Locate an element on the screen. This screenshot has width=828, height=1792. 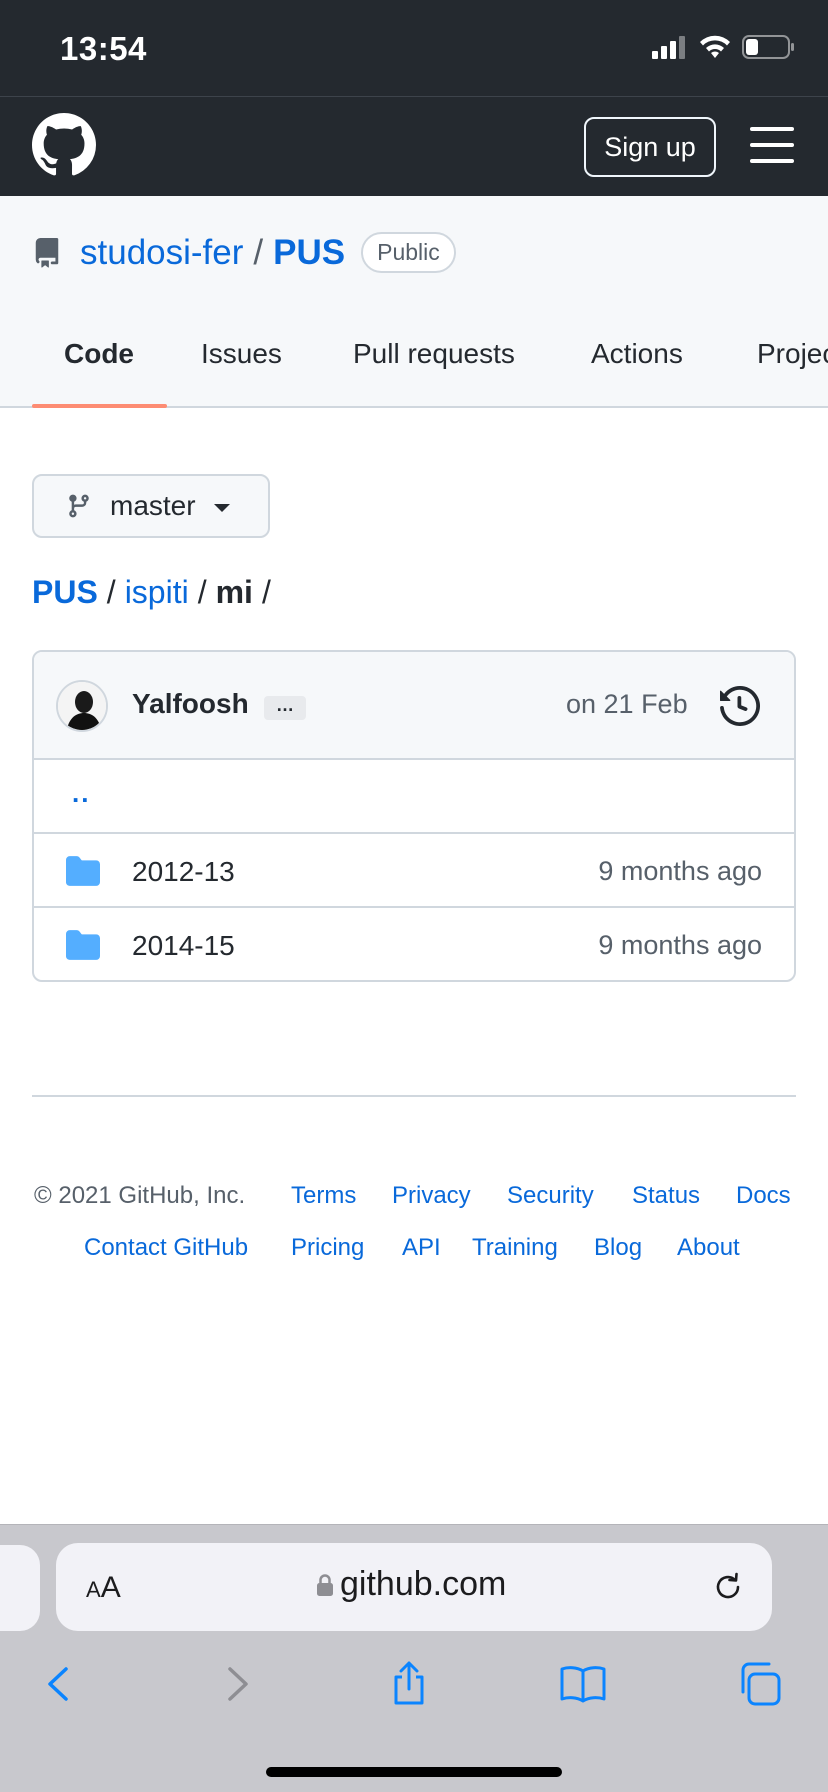
url-text: github.com is located at coordinates (423, 1584).